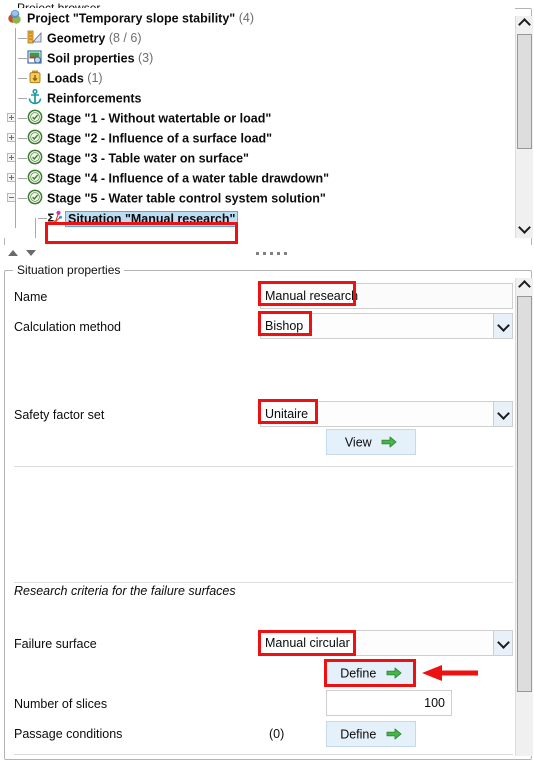  What do you see at coordinates (277, 734) in the screenshot?
I see `passage-conditions-count: (0)` at bounding box center [277, 734].